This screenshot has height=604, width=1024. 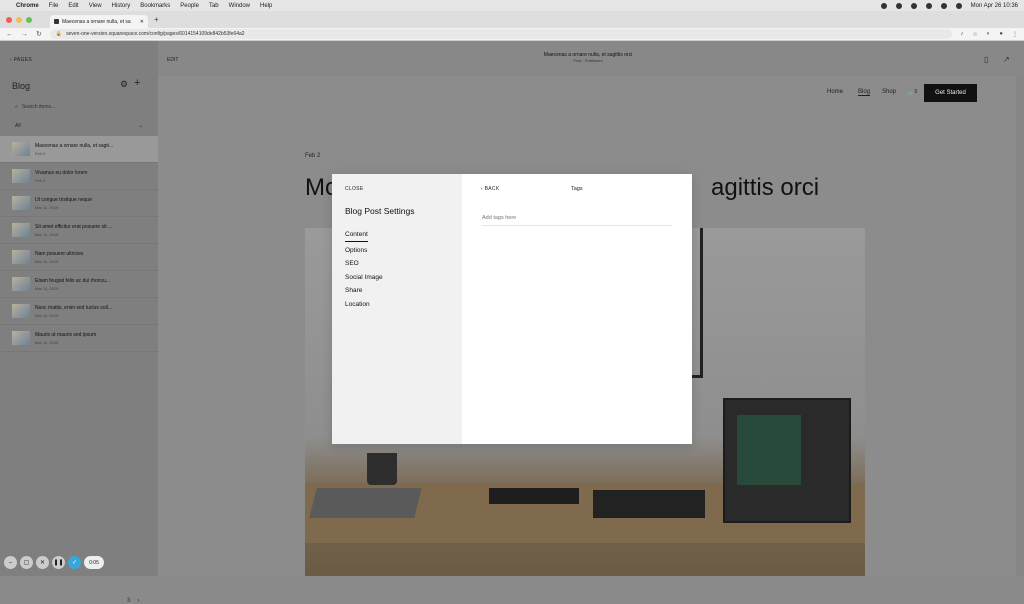 What do you see at coordinates (79, 176) in the screenshot?
I see `list-item: Vivamus eu dolor lorem Feb 2` at bounding box center [79, 176].